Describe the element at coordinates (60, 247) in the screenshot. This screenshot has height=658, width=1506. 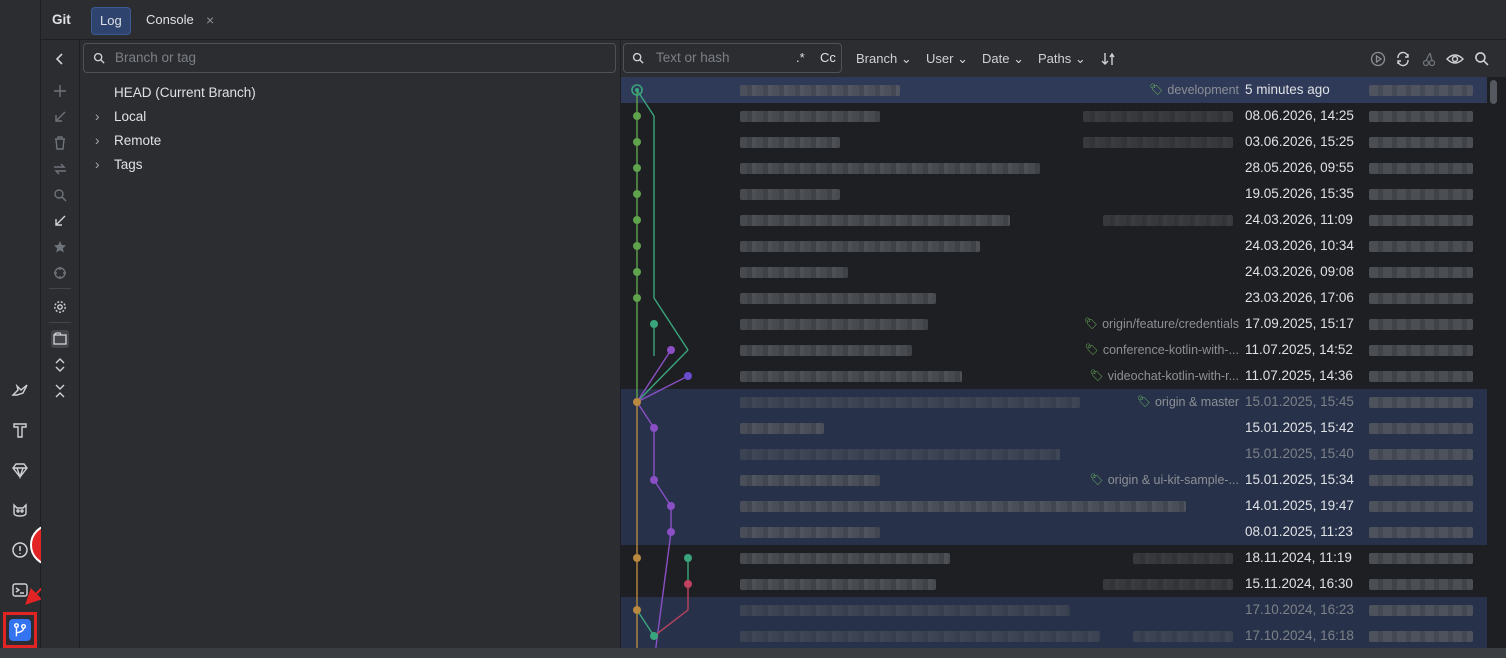
I see `star-icon` at that location.